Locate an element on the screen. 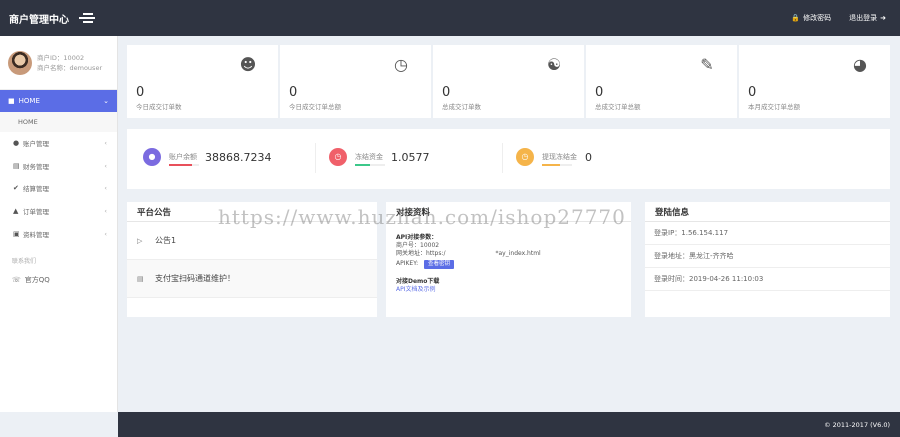  user-panel: 商户ID：10002 商户名称：demouser is located at coordinates (58, 63).